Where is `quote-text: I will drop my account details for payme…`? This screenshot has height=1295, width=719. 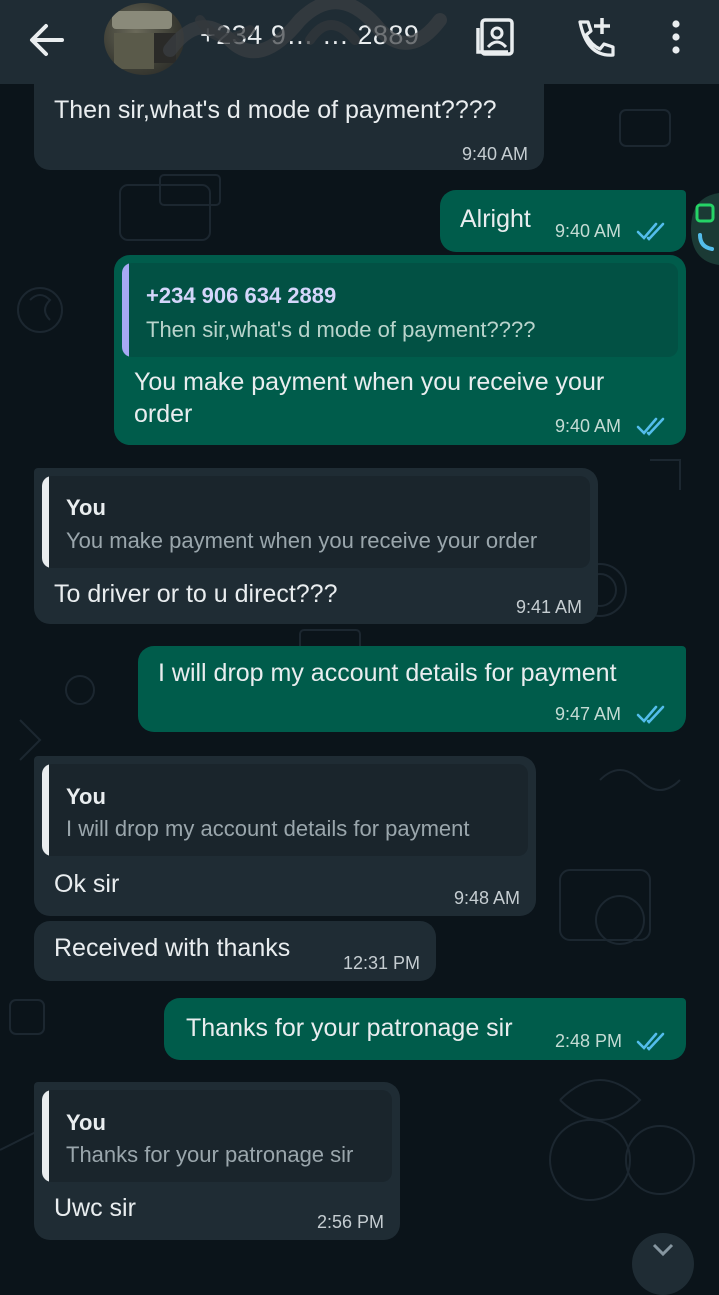
quote-text: I will drop my account details for payme… is located at coordinates (268, 828).